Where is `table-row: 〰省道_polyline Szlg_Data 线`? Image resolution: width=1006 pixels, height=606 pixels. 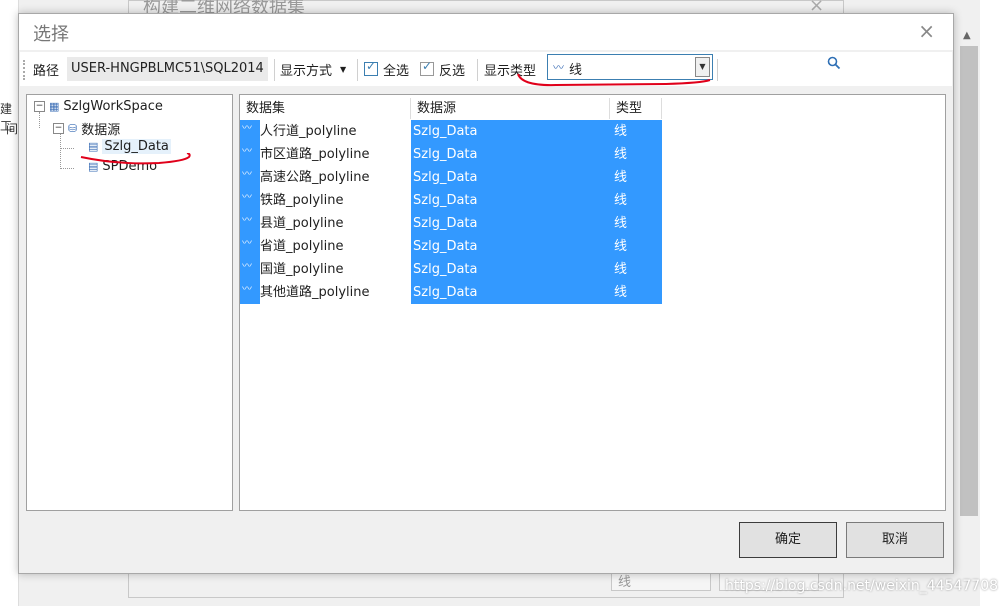
table-row: 〰省道_polyline Szlg_Data 线 is located at coordinates (451, 246).